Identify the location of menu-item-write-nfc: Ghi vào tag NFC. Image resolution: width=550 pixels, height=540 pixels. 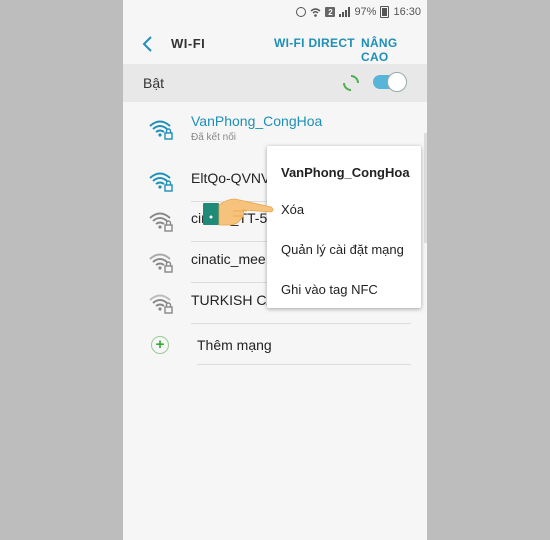
(329, 289).